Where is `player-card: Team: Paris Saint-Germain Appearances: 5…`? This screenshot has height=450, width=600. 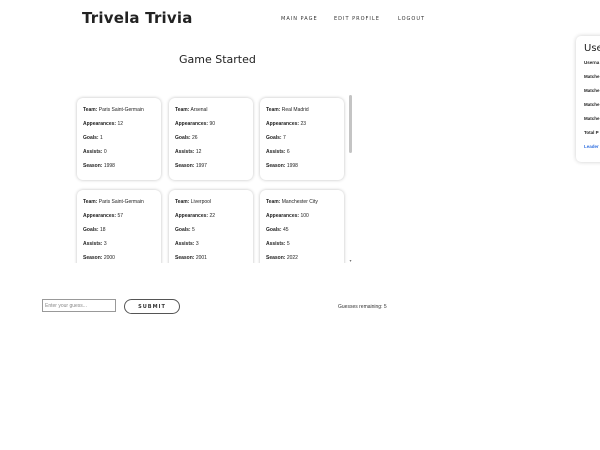
player-card: Team: Paris Saint-Germain Appearances: 5… is located at coordinates (119, 226).